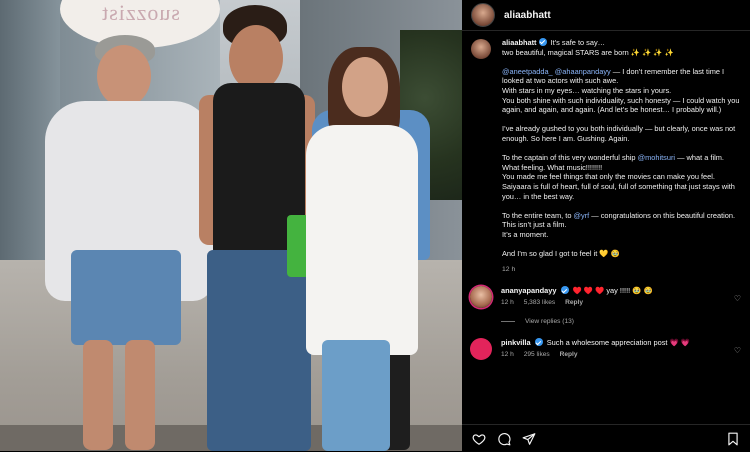  Describe the element at coordinates (519, 42) in the screenshot. I see `caption-username: aliaabhatt` at that location.